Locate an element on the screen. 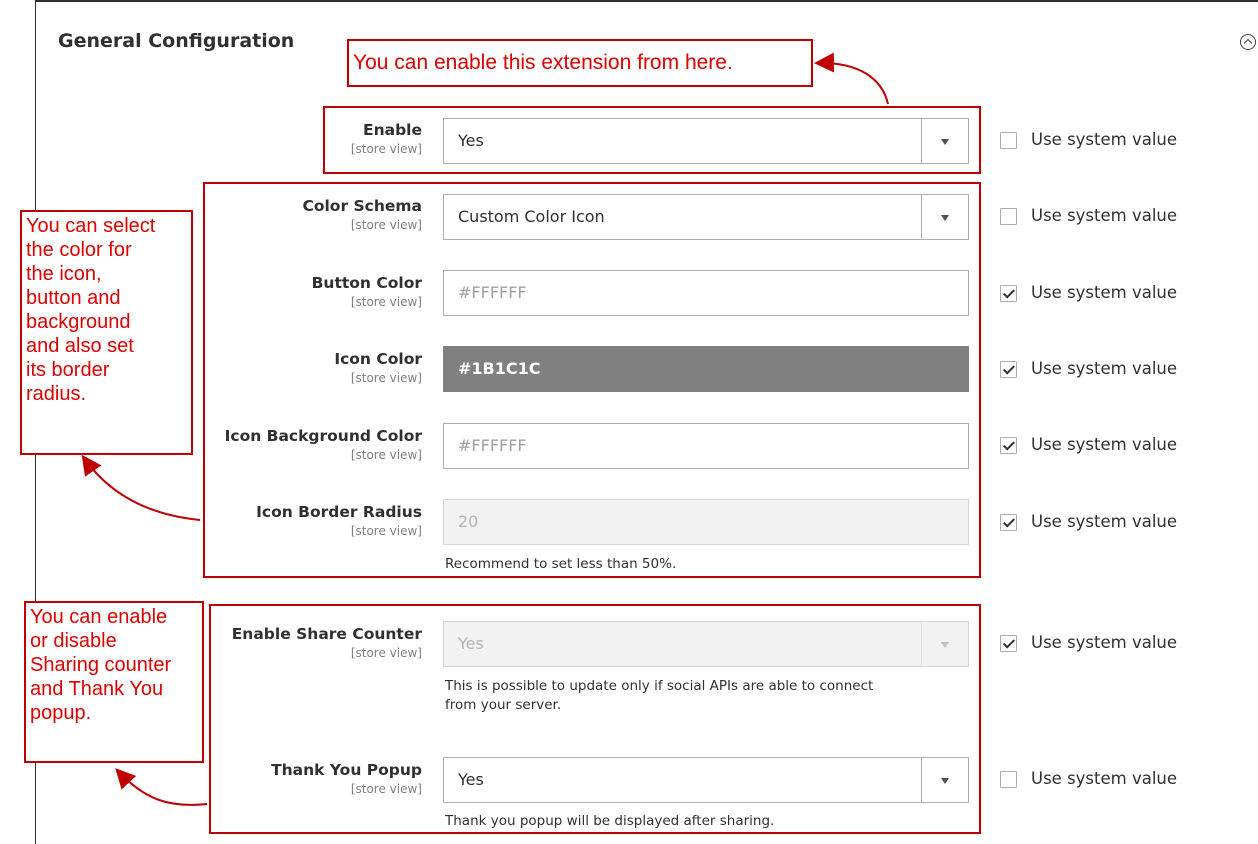 The width and height of the screenshot is (1258, 844). annotation-arrow-enable is located at coordinates (851, 78).